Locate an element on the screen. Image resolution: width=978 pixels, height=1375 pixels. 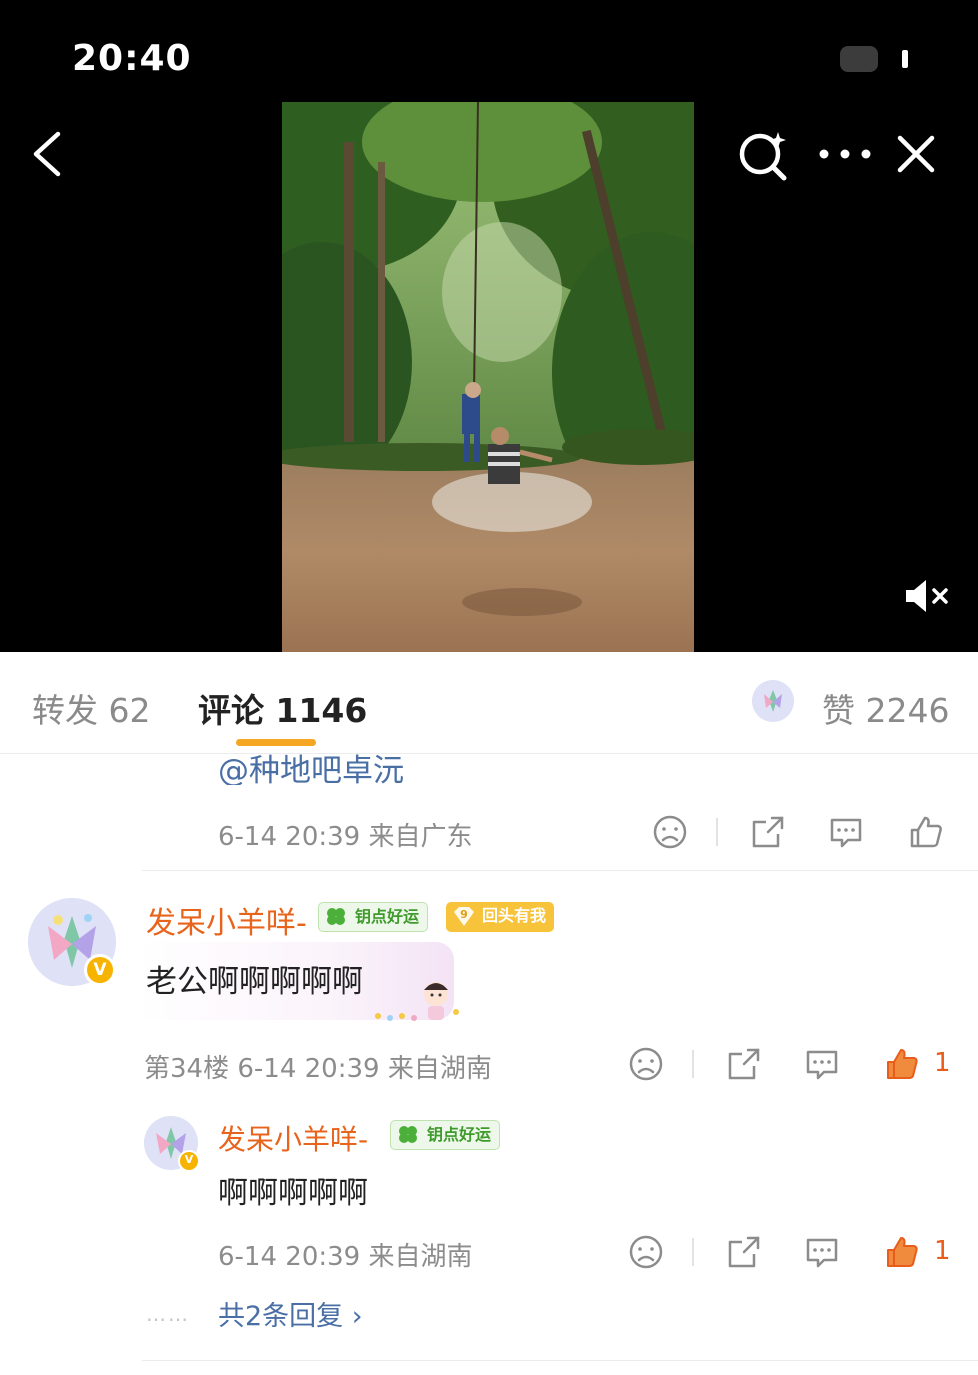
status-indicators is located at coordinates (875, 59).